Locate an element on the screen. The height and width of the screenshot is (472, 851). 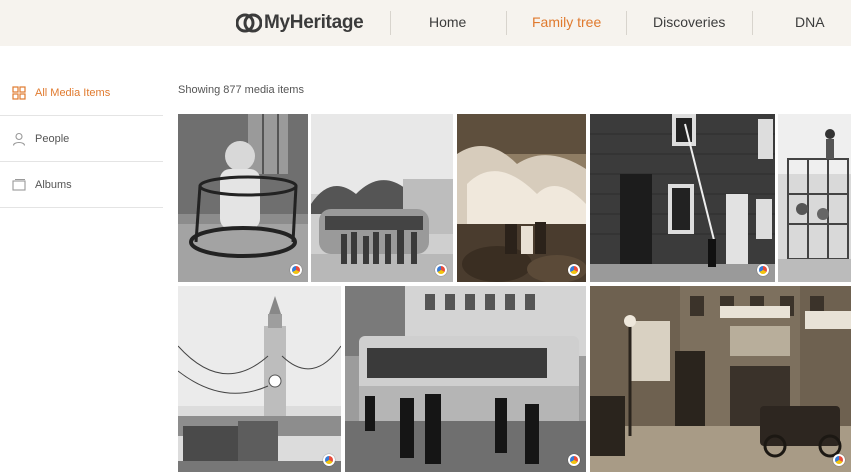
media-thumbnail-seaside-rocks is located at coordinates (521, 198).